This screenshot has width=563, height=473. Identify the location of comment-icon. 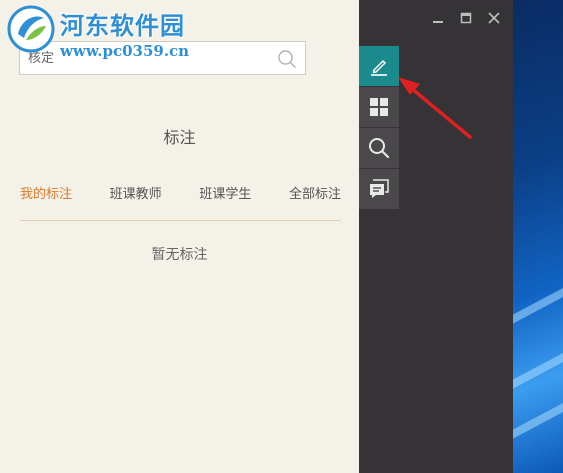
(379, 188).